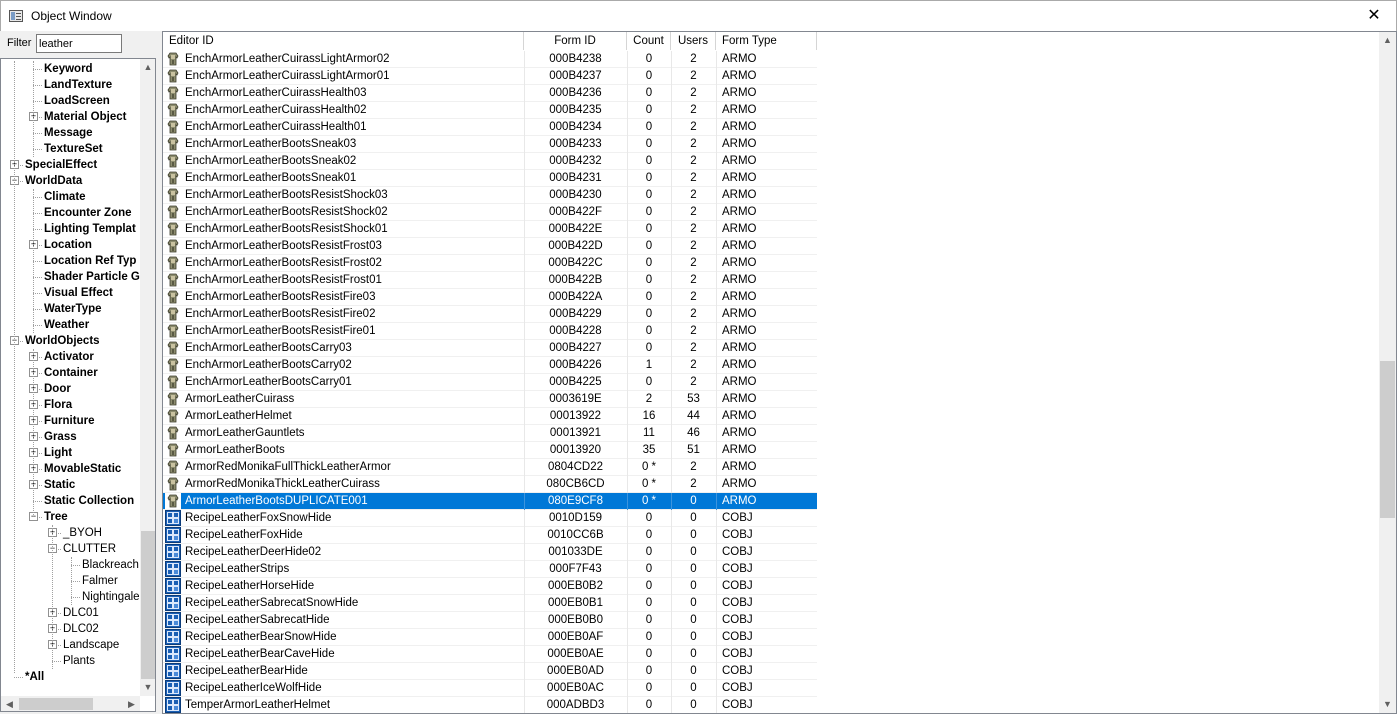  What do you see at coordinates (490, 620) in the screenshot?
I see `table-row: RecipeLeatherSabrecatHide 000EB0B0 0 0 COBJ` at bounding box center [490, 620].